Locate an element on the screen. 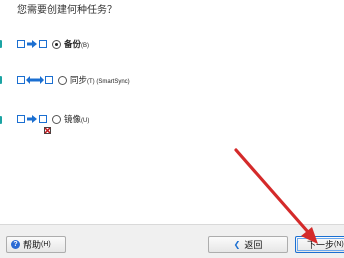  sync-label: 同步(T) (SmartSync) is located at coordinates (100, 80).